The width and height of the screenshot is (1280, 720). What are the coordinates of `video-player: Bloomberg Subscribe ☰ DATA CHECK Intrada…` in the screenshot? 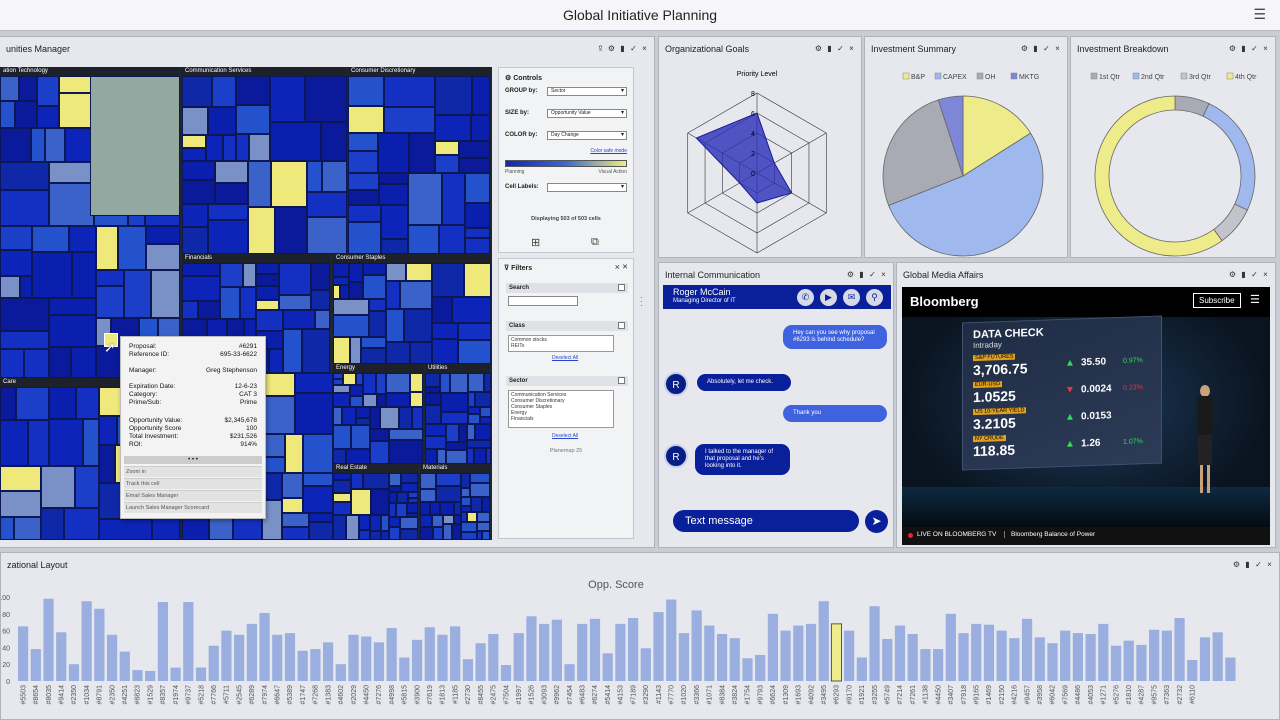 It's located at (1086, 416).